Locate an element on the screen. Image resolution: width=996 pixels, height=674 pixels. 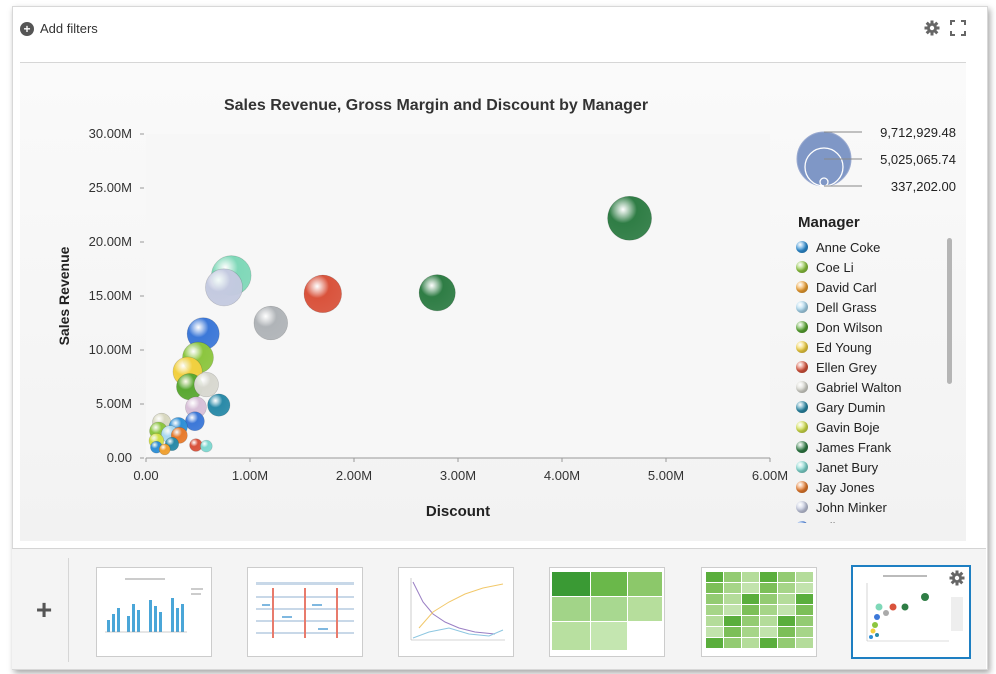
legend-item: Anne Coke is located at coordinates (871, 247).